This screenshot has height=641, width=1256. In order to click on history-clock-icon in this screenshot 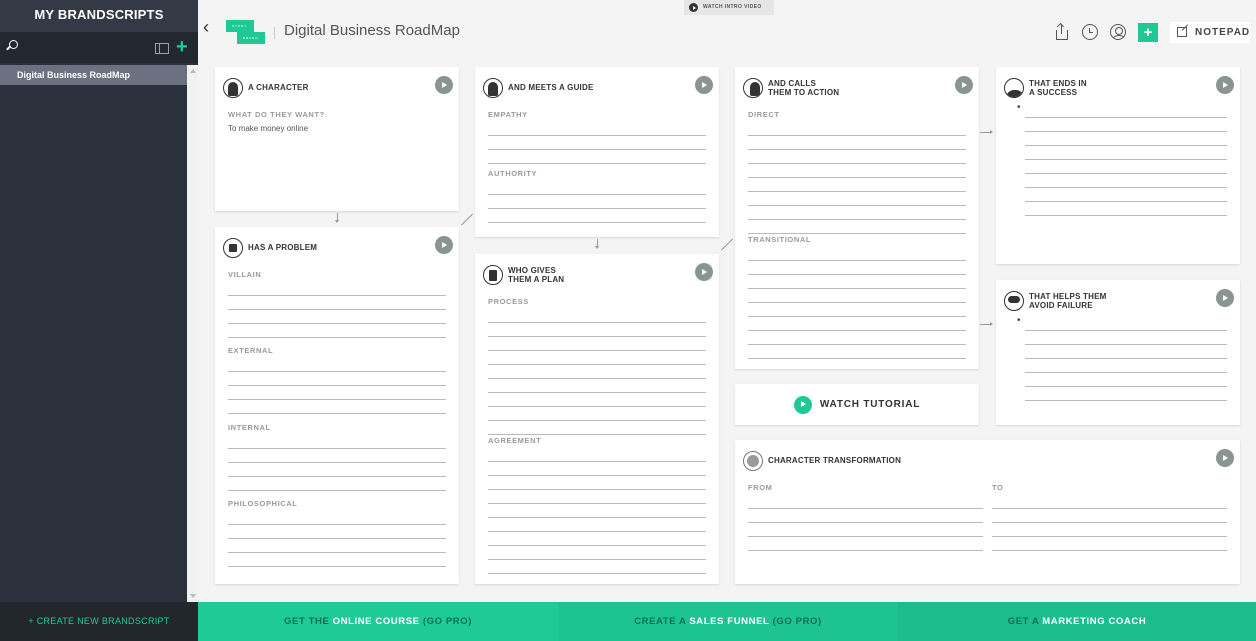, I will do `click(1090, 32)`.